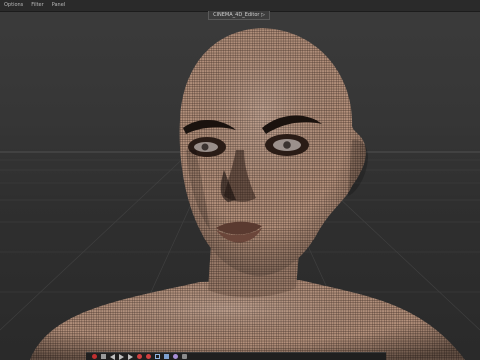 Image resolution: width=480 pixels, height=360 pixels. What do you see at coordinates (37, 5) in the screenshot?
I see `menu-filter: Filter` at bounding box center [37, 5].